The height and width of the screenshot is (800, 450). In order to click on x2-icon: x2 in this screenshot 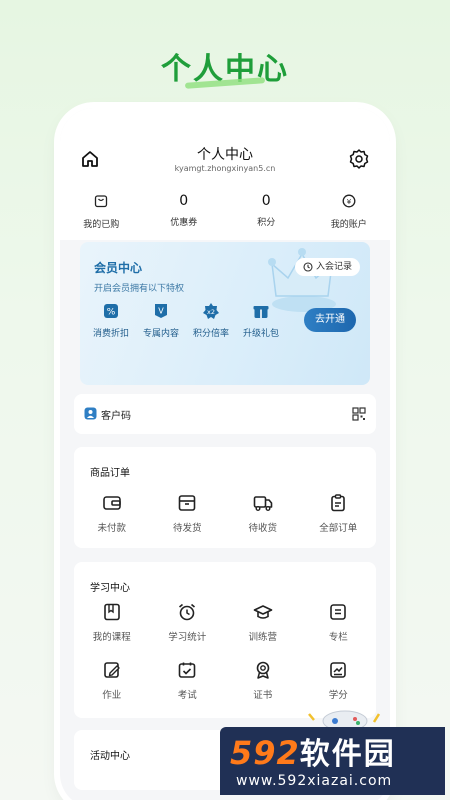, I will do `click(211, 311)`.